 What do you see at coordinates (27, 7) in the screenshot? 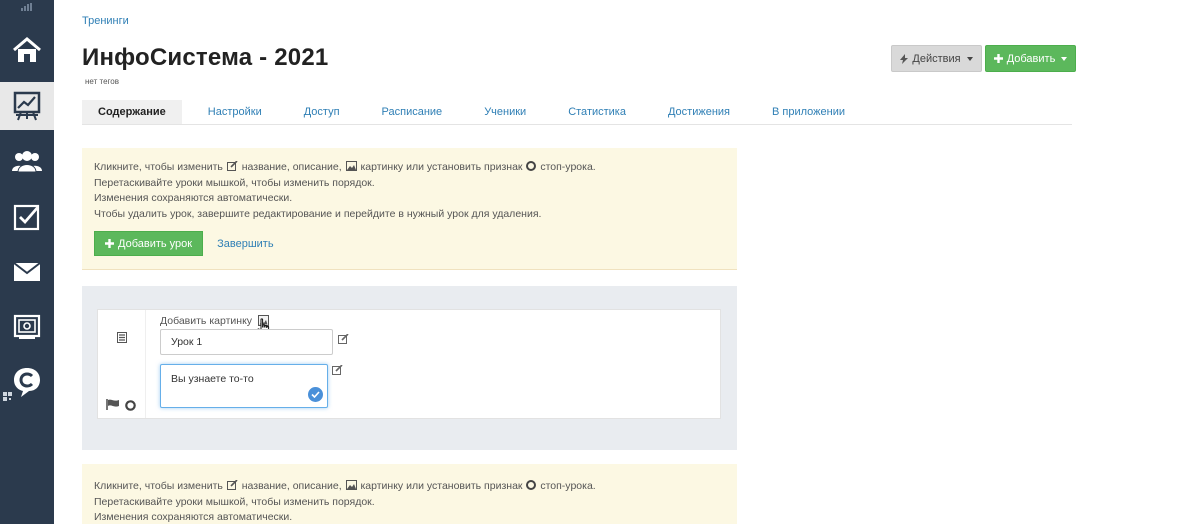
I see `signal-icon` at bounding box center [27, 7].